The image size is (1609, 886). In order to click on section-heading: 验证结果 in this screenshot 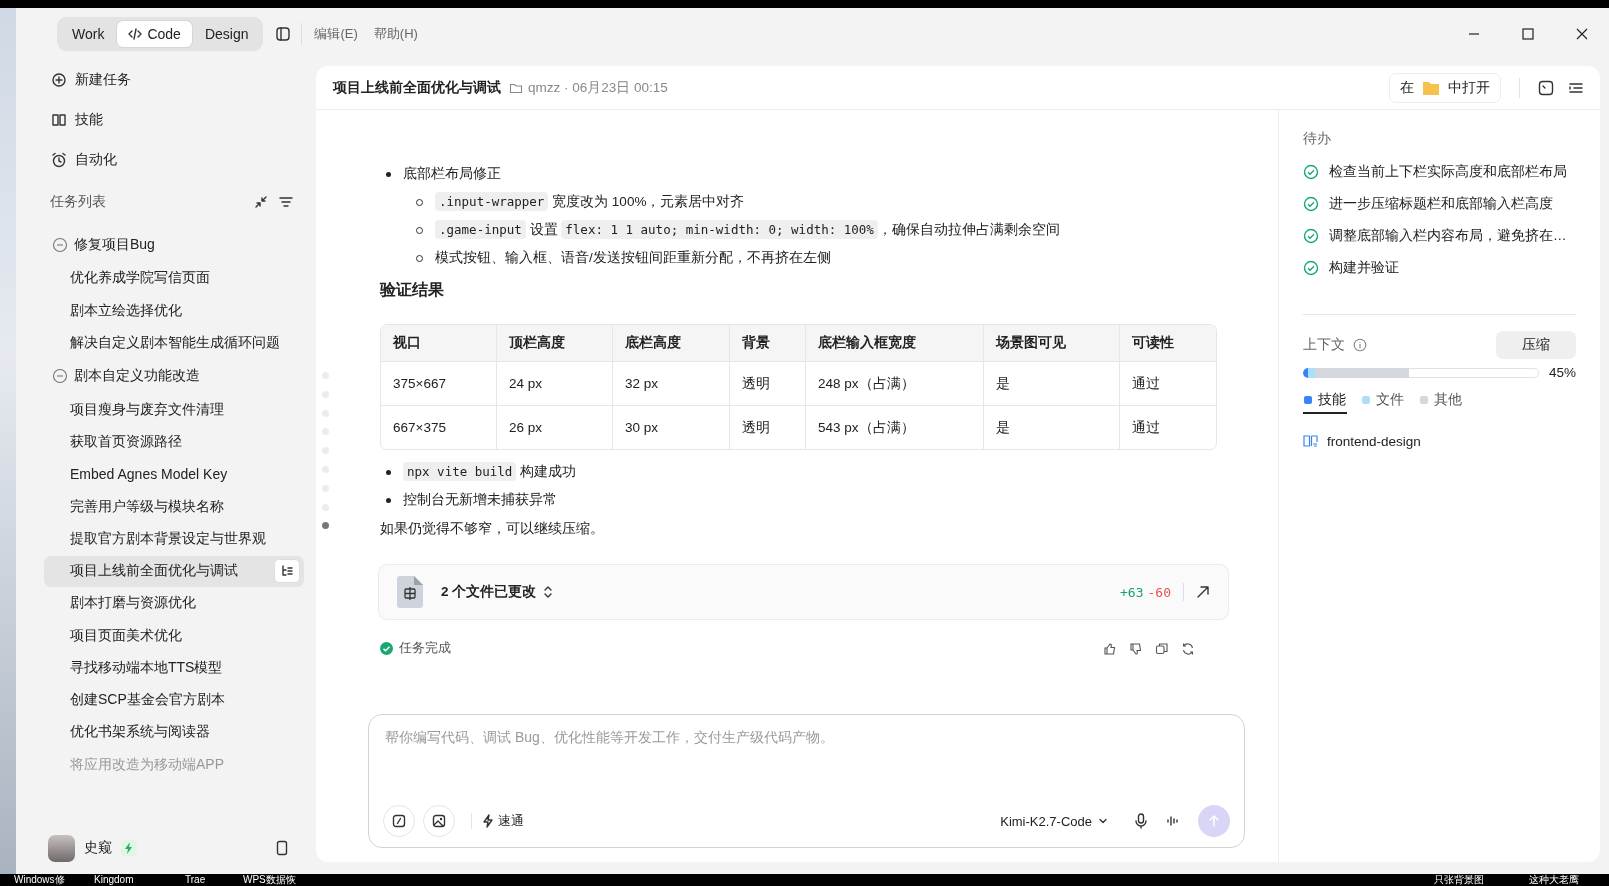, I will do `click(412, 290)`.